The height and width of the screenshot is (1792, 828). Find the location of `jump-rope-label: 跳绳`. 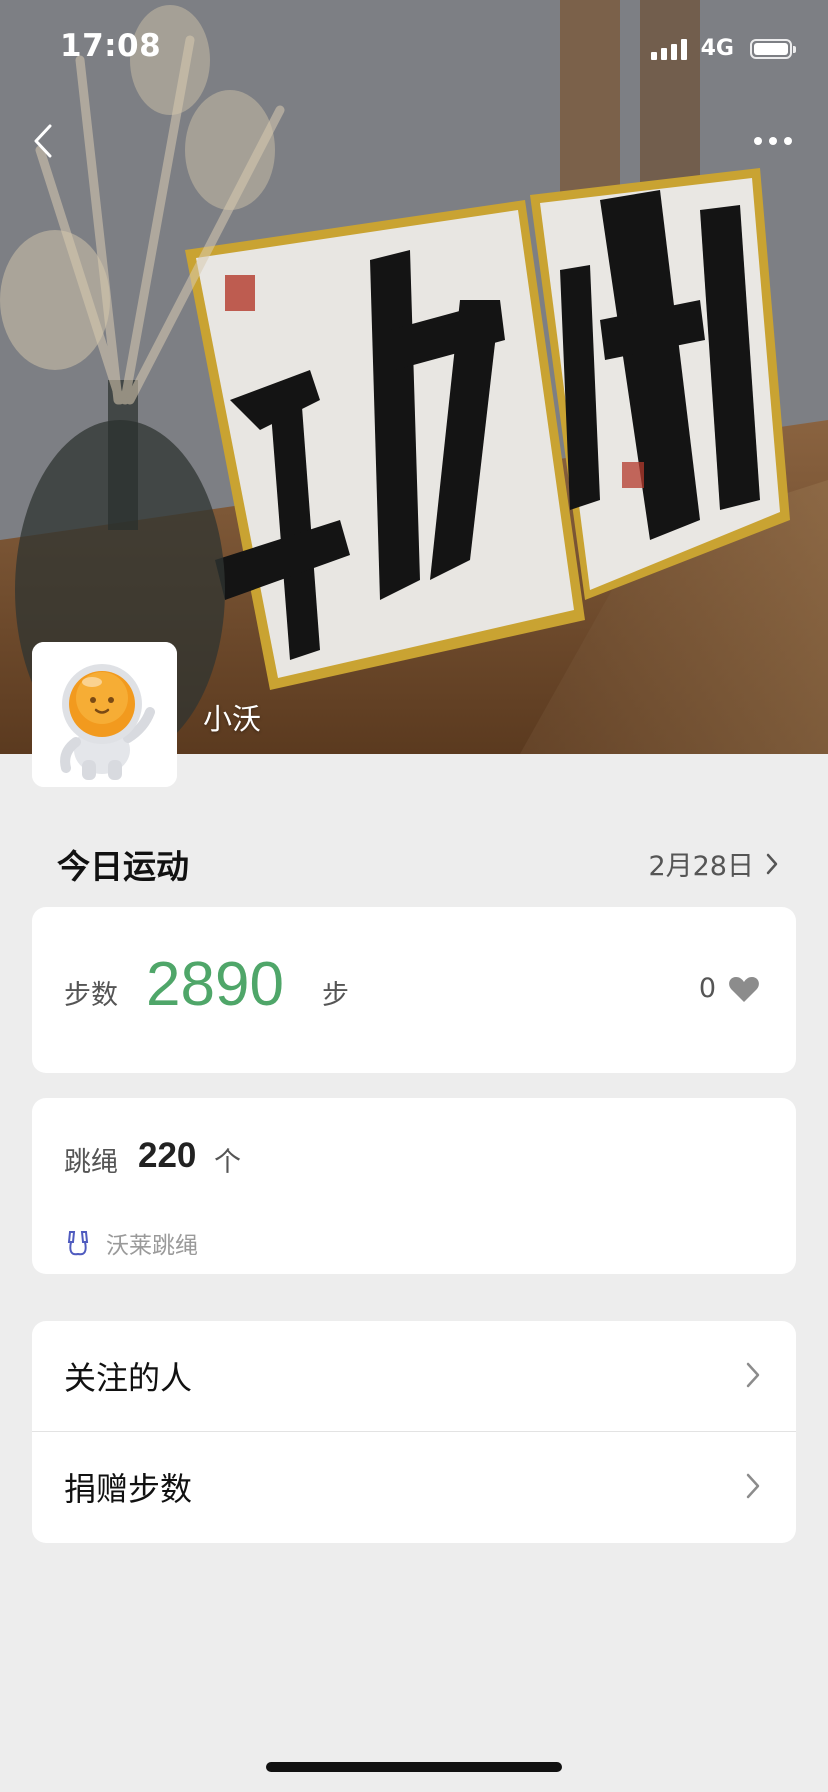

jump-rope-label: 跳绳 is located at coordinates (91, 1162).